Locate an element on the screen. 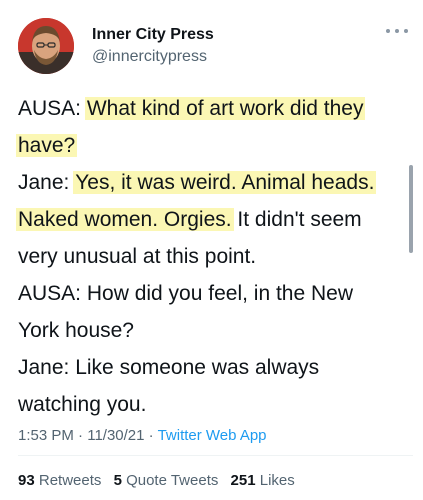  quote-tweets-label: Quote Tweets is located at coordinates (172, 480).